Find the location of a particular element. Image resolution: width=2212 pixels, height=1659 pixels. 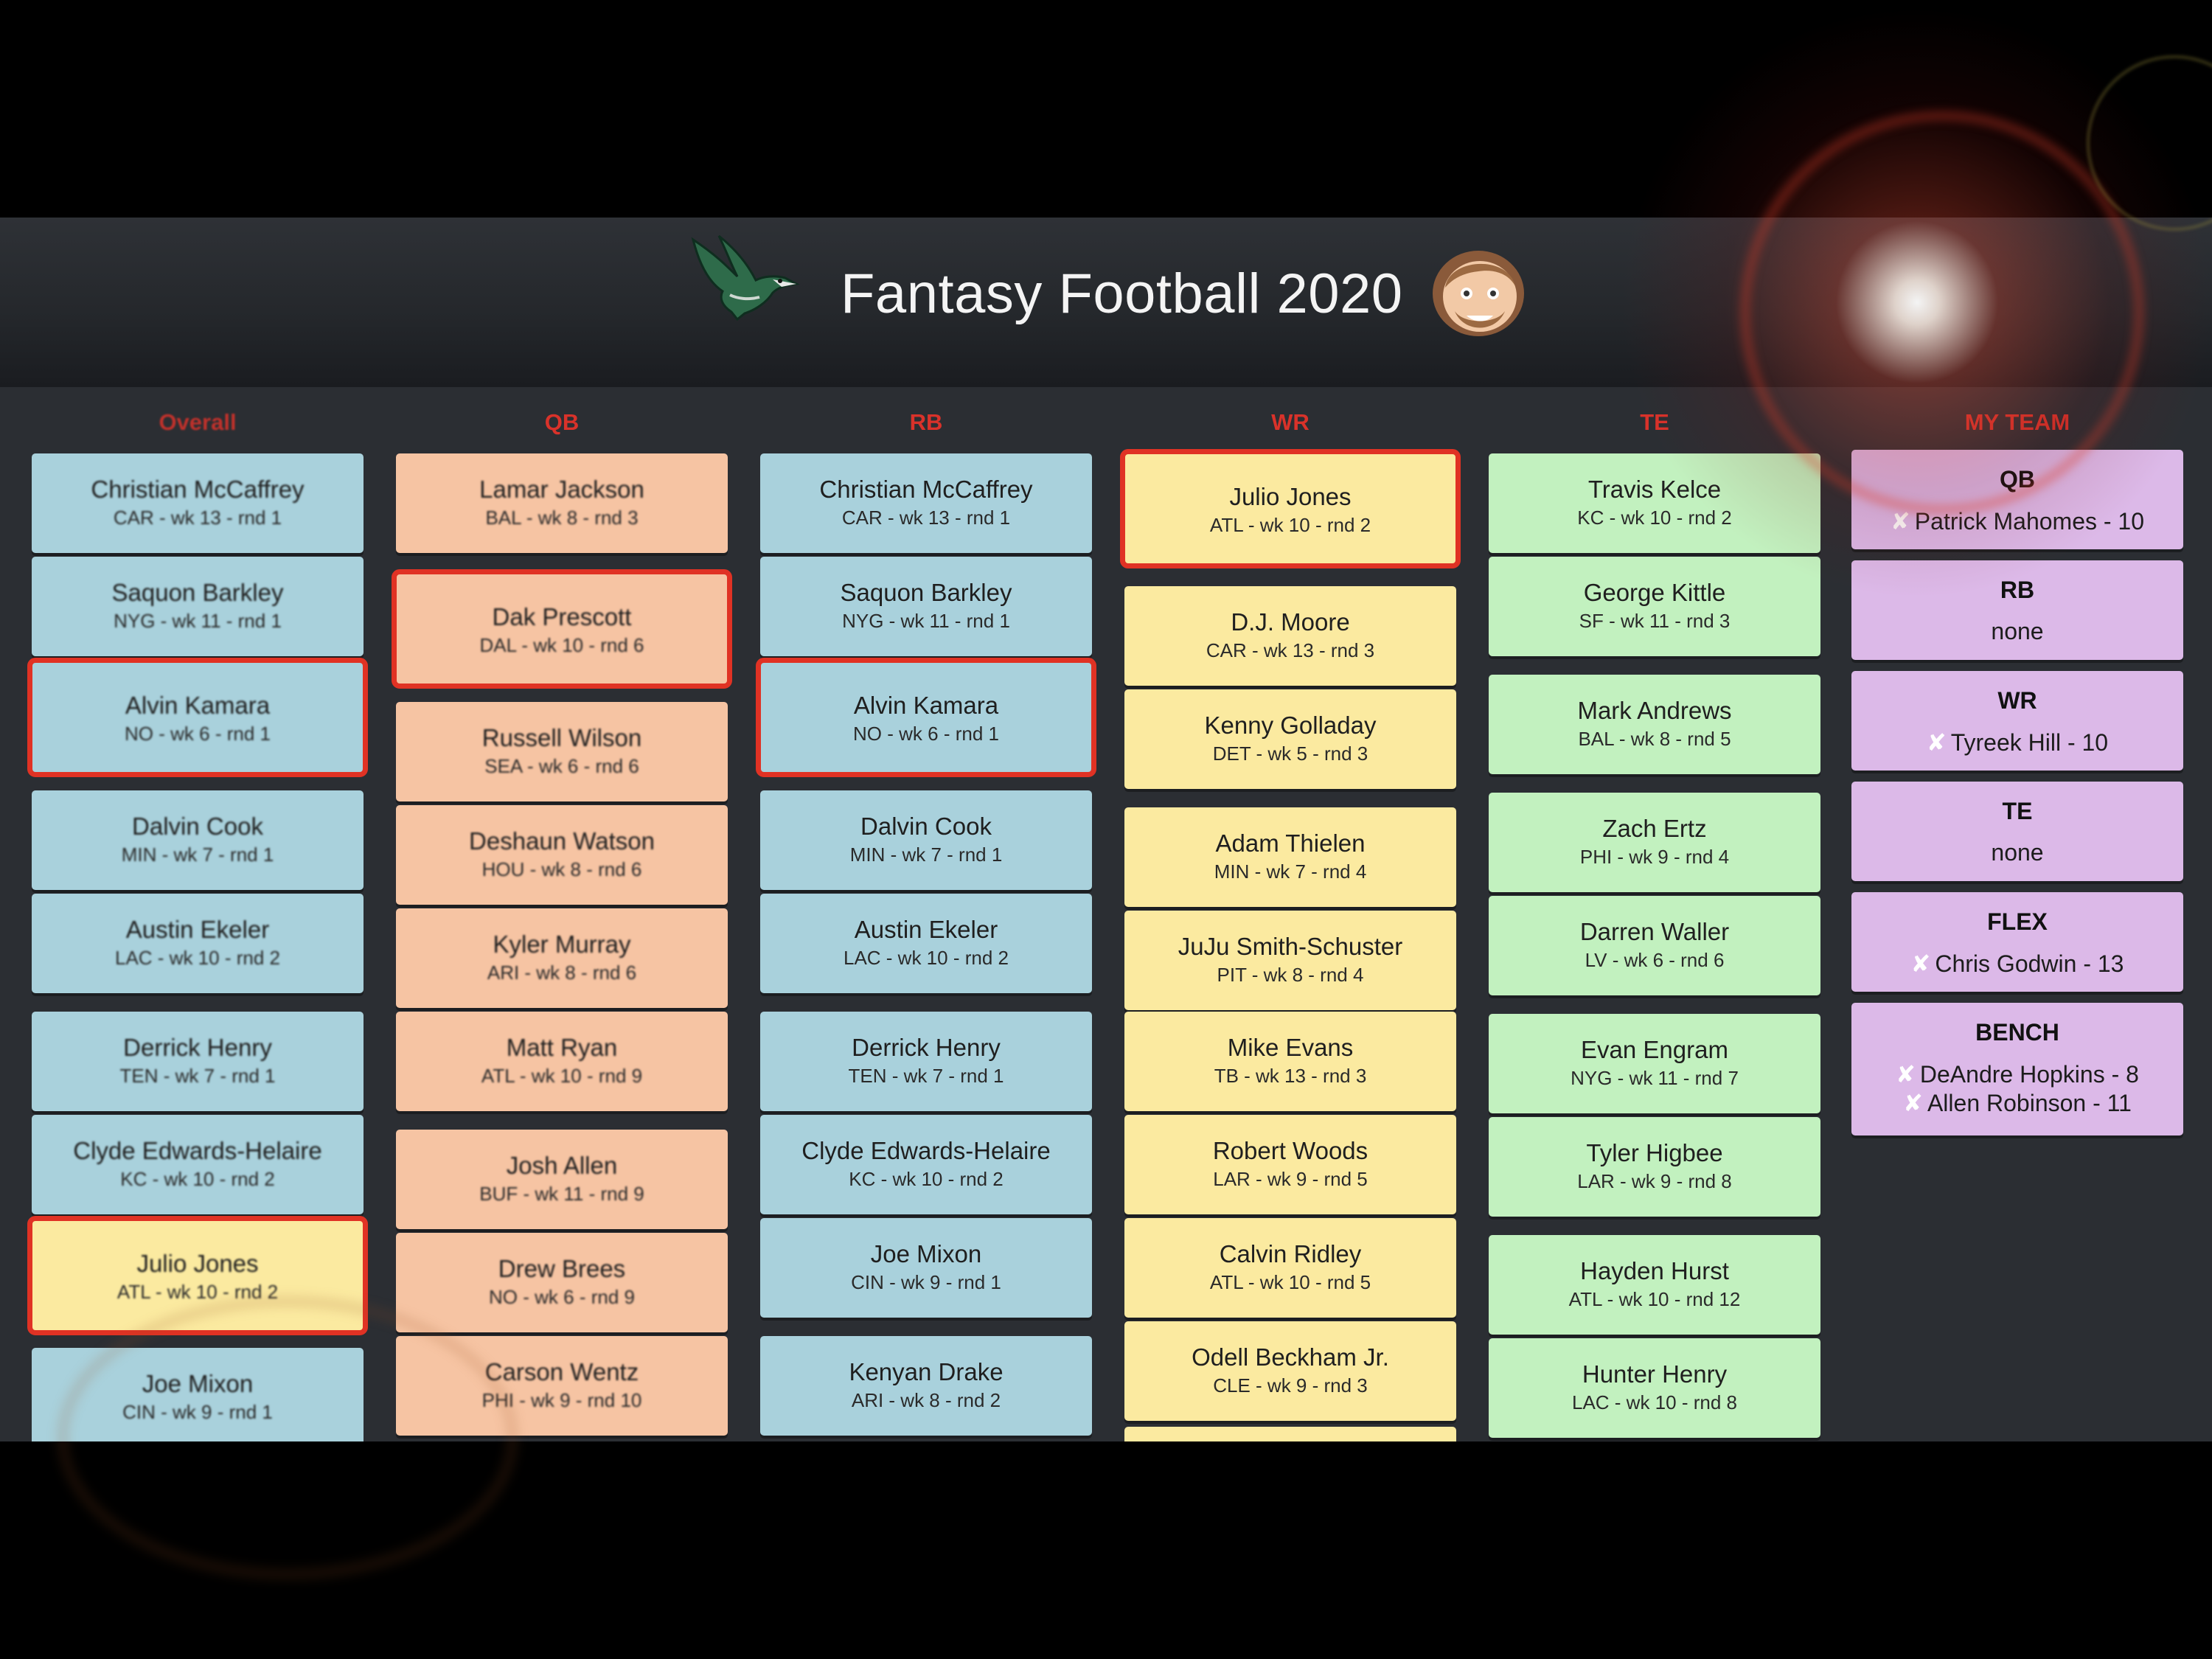

player-name: Matt Ryan is located at coordinates (562, 1047).